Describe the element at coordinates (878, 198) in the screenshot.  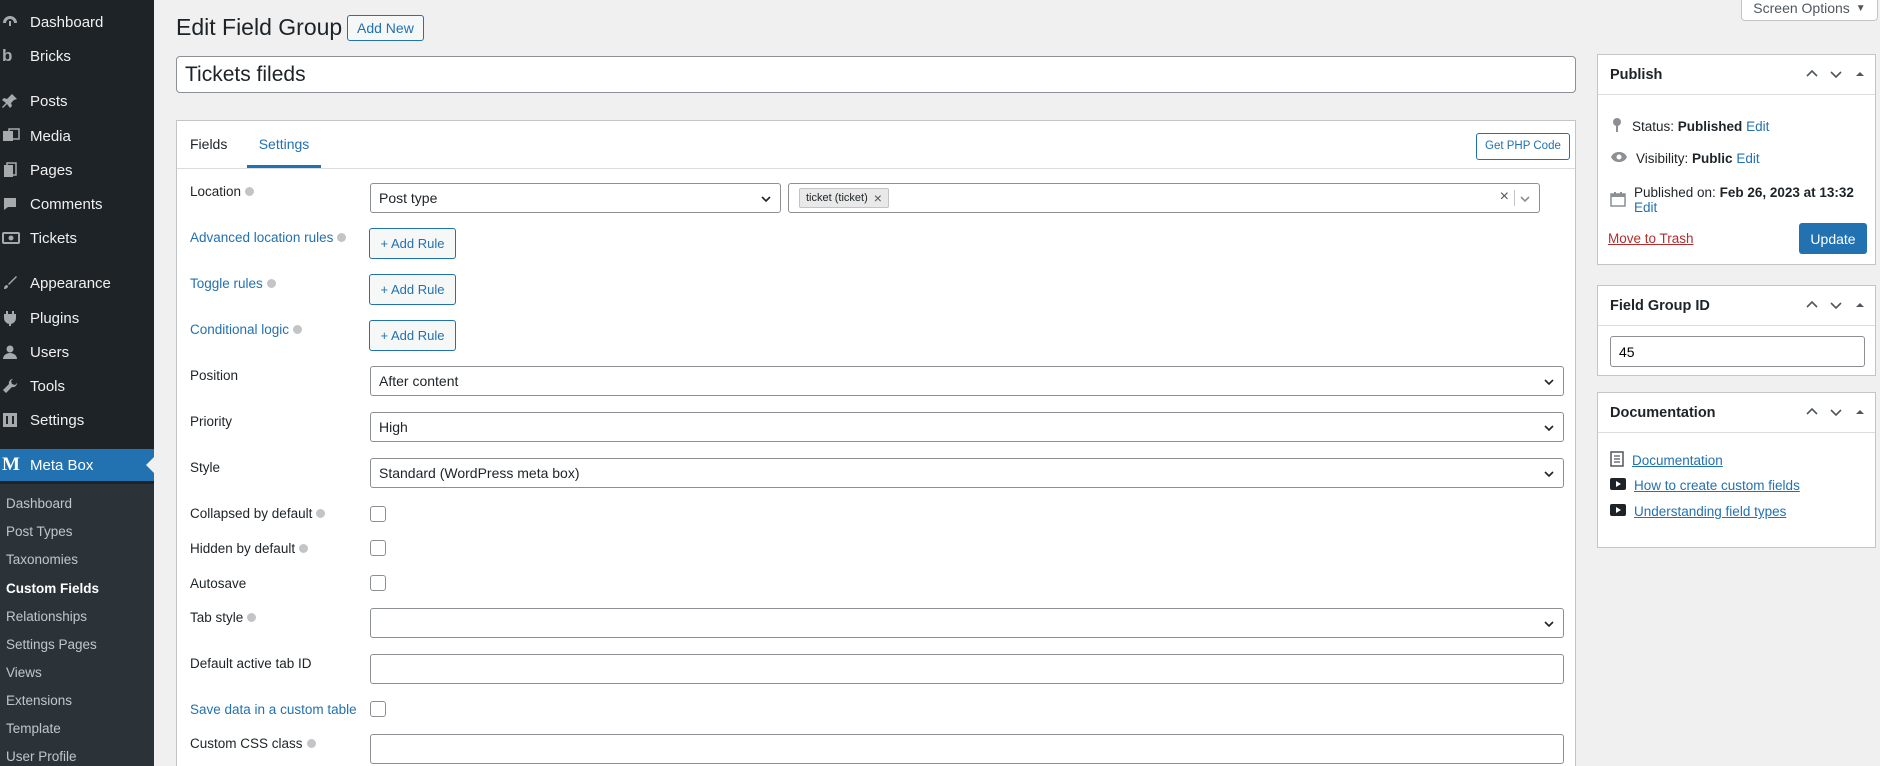
I see `close-icon: ×` at that location.